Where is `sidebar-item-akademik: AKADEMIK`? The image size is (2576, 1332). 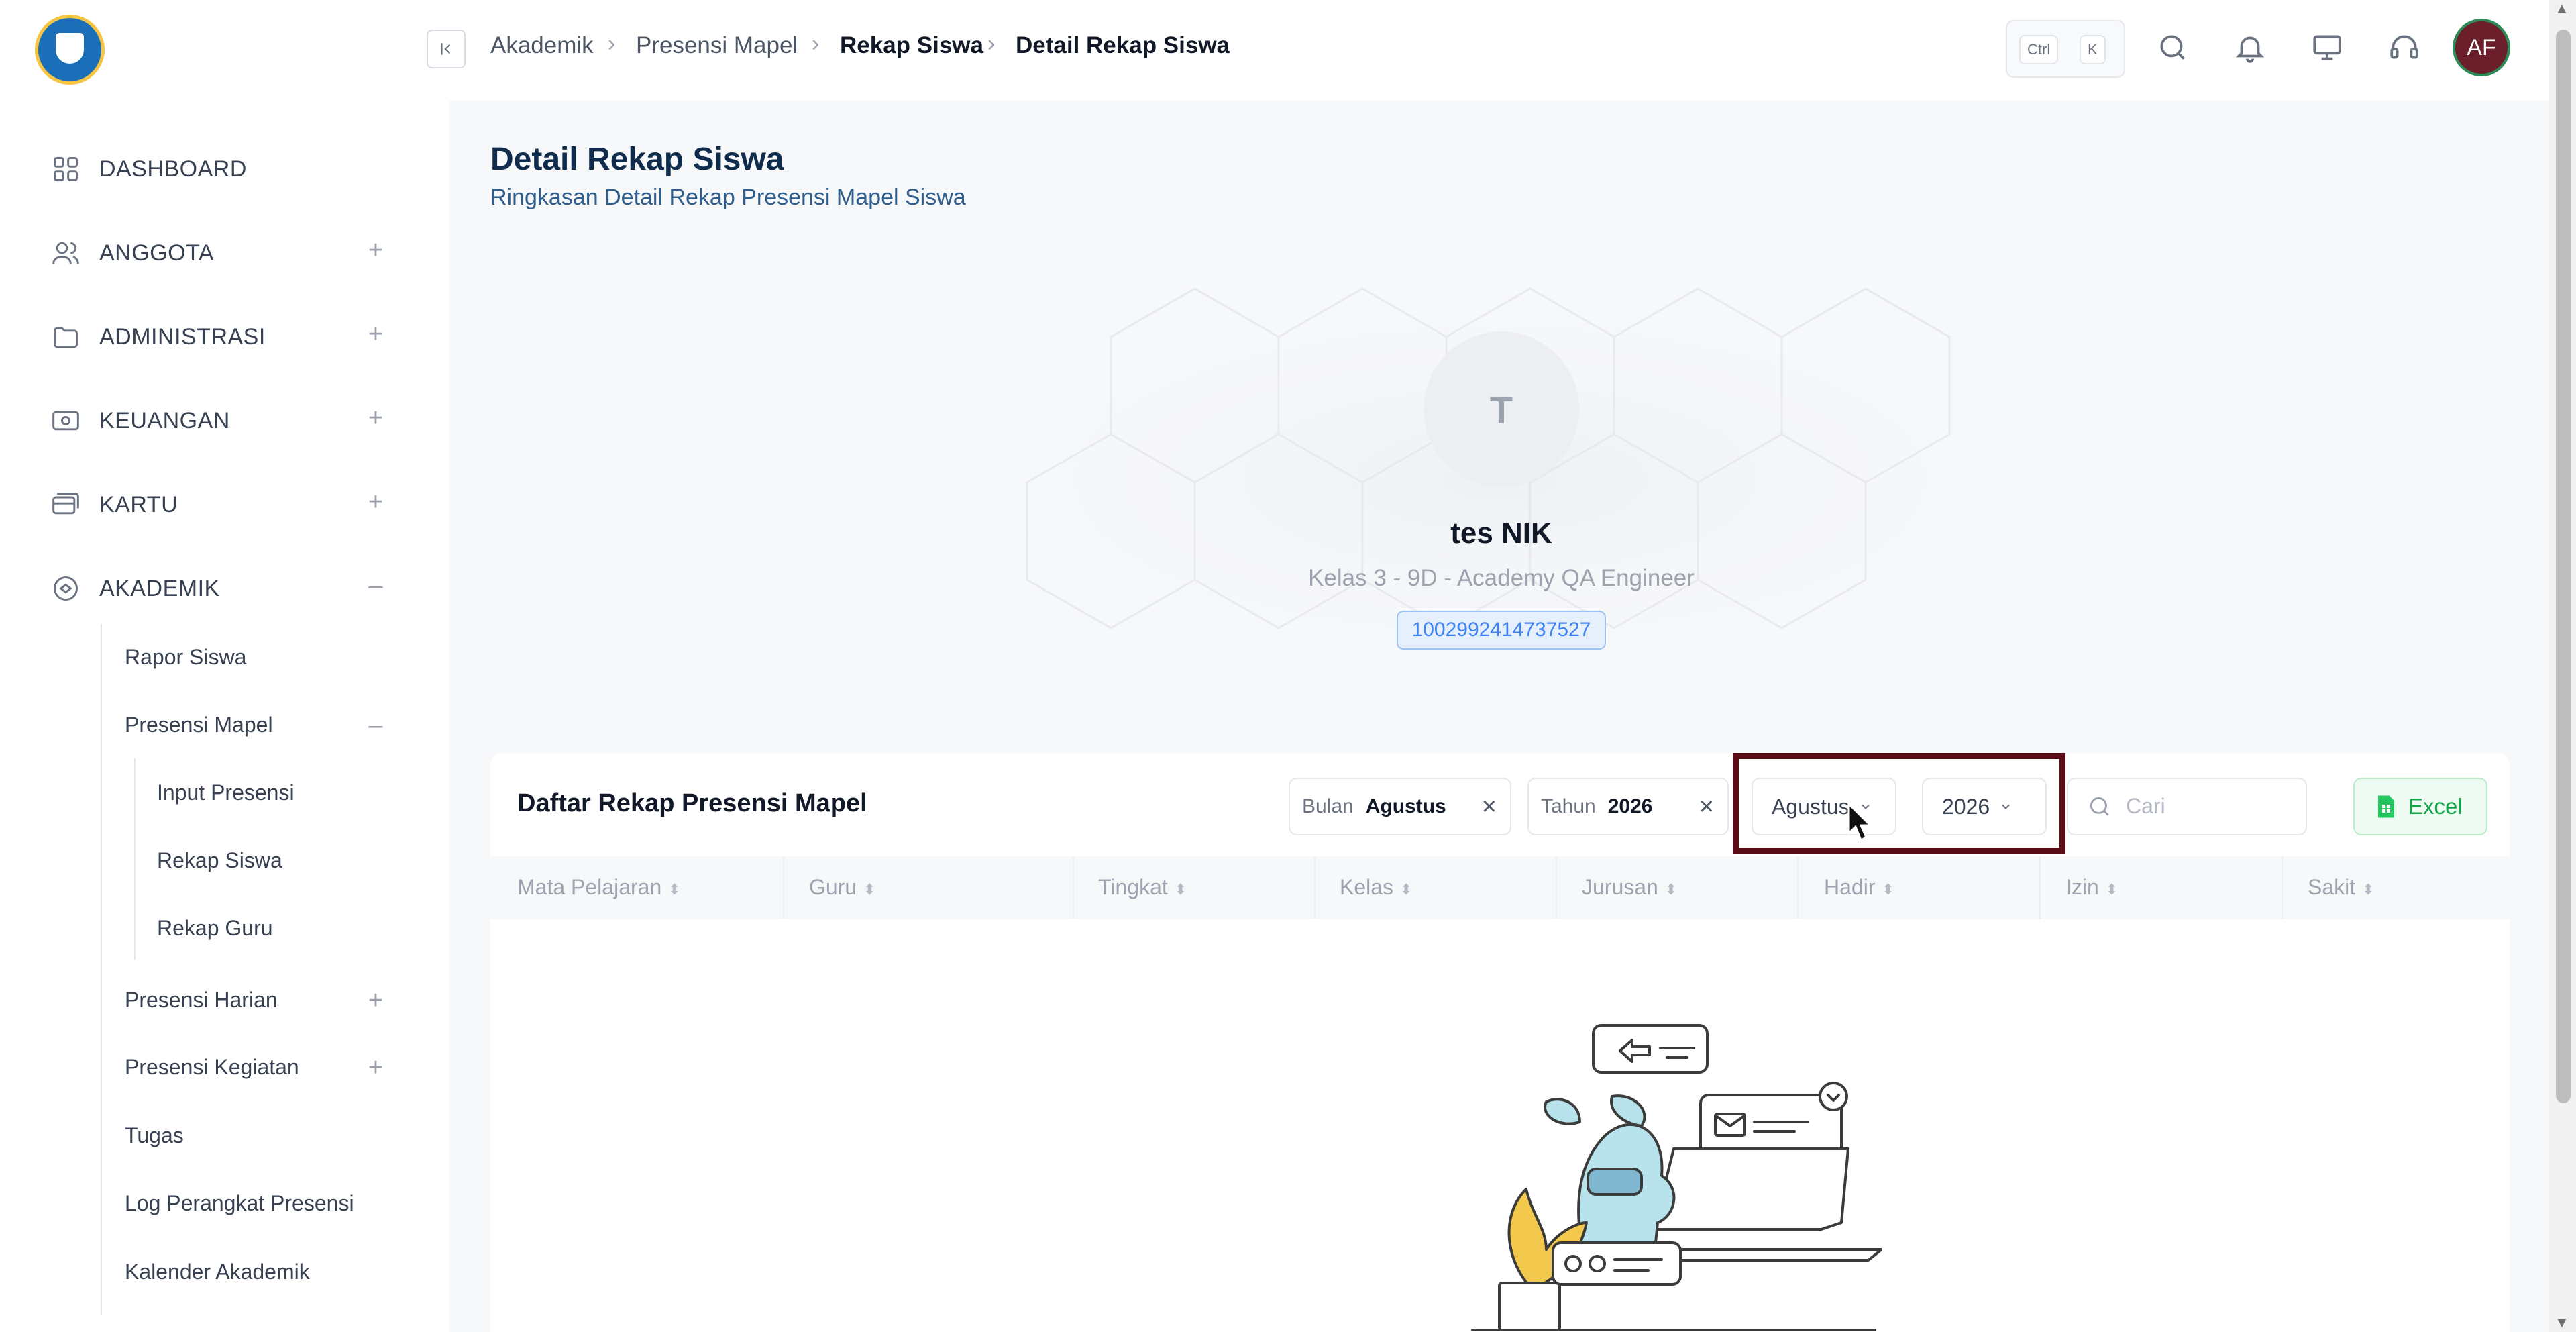
sidebar-item-akademik: AKADEMIK is located at coordinates (135, 588).